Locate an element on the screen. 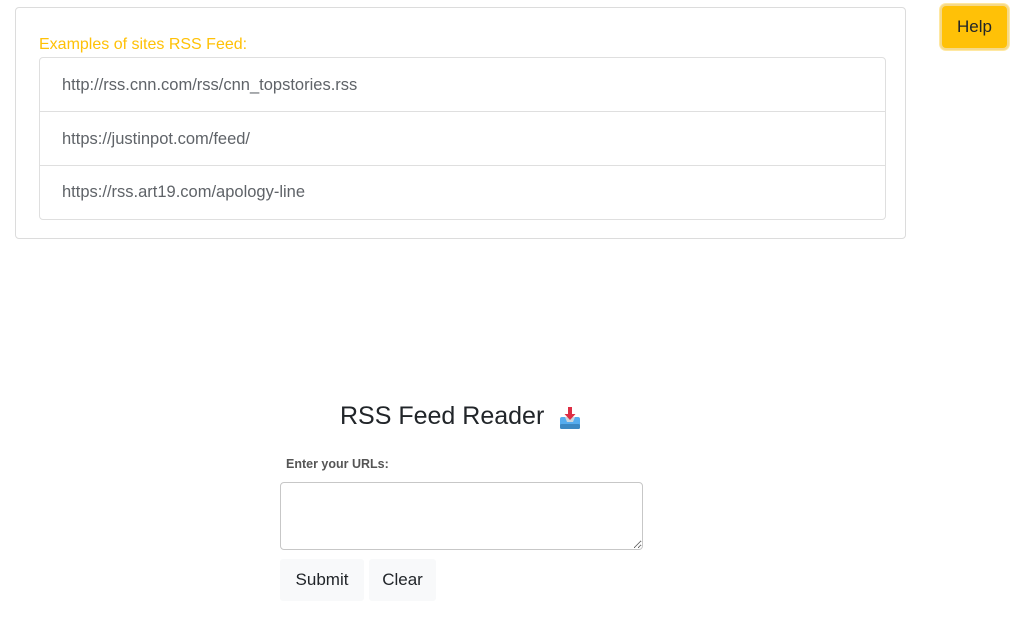  examples-title: Examples of sites RSS Feed: is located at coordinates (143, 44).